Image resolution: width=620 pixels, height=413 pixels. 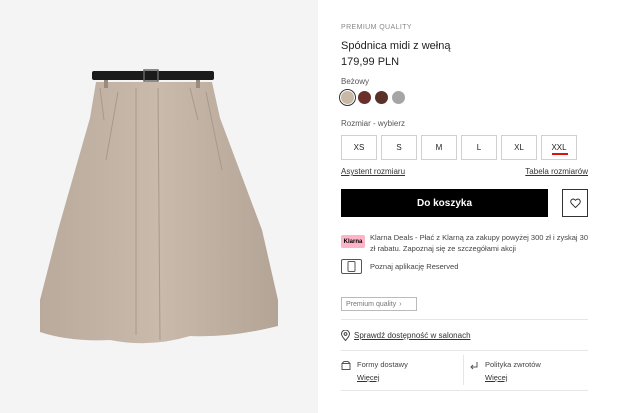 I want to click on size-option: XS, so click(x=359, y=147).